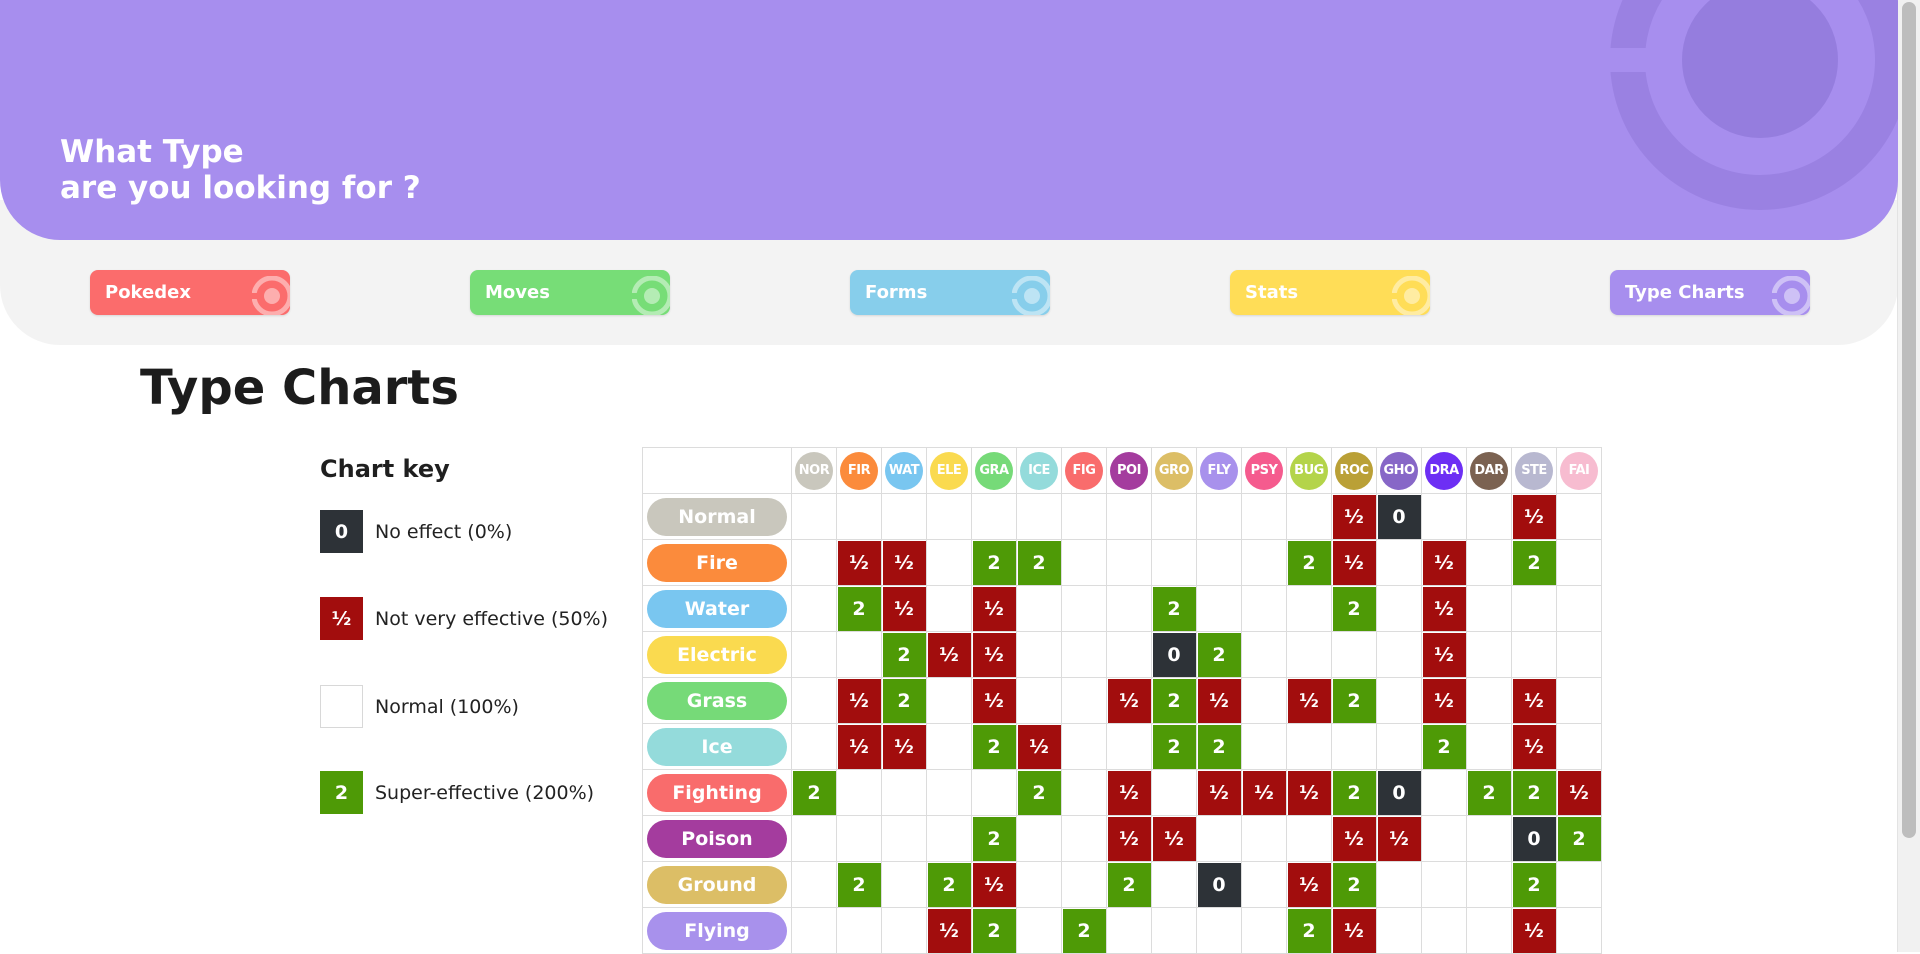  I want to click on type-badge: FAI, so click(1579, 470).